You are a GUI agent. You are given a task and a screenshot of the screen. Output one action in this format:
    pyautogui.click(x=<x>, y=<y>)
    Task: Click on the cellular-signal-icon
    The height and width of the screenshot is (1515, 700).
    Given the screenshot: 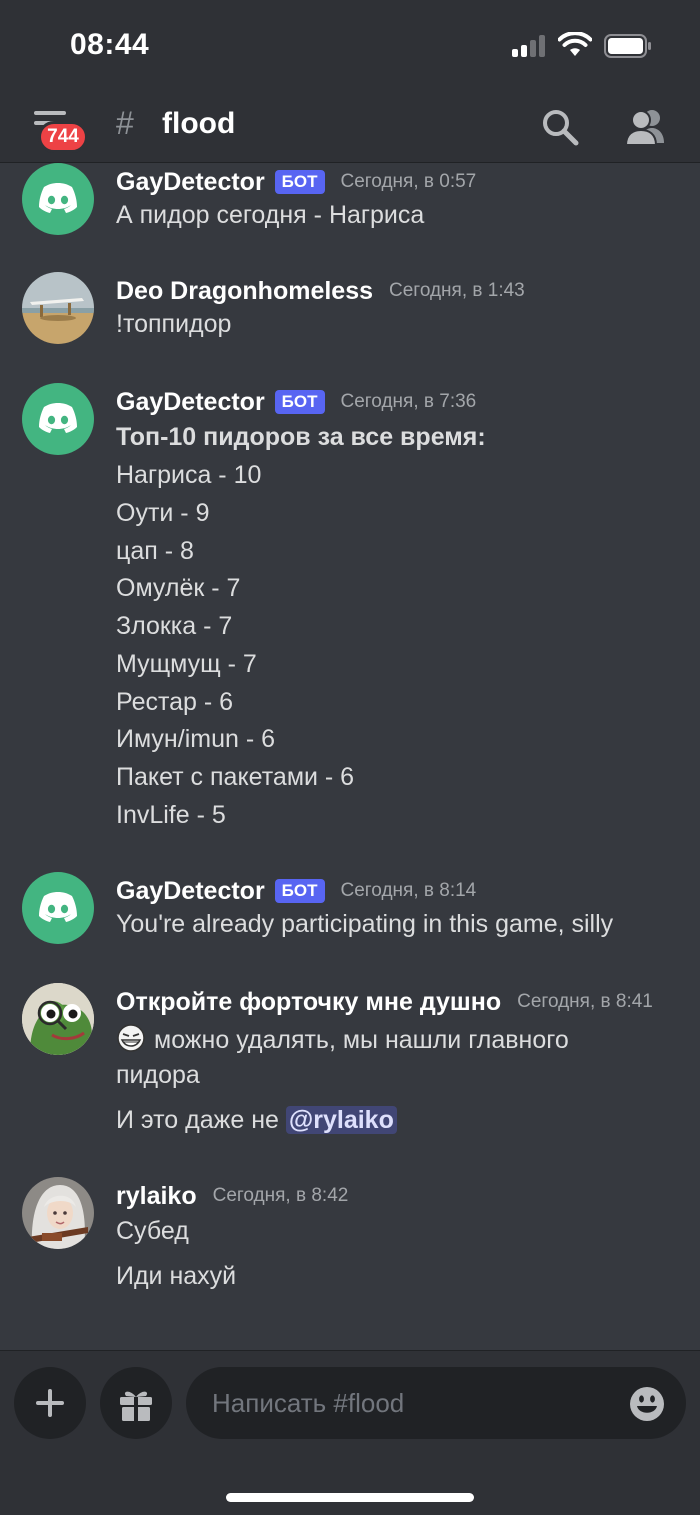 What is the action you would take?
    pyautogui.click(x=530, y=46)
    